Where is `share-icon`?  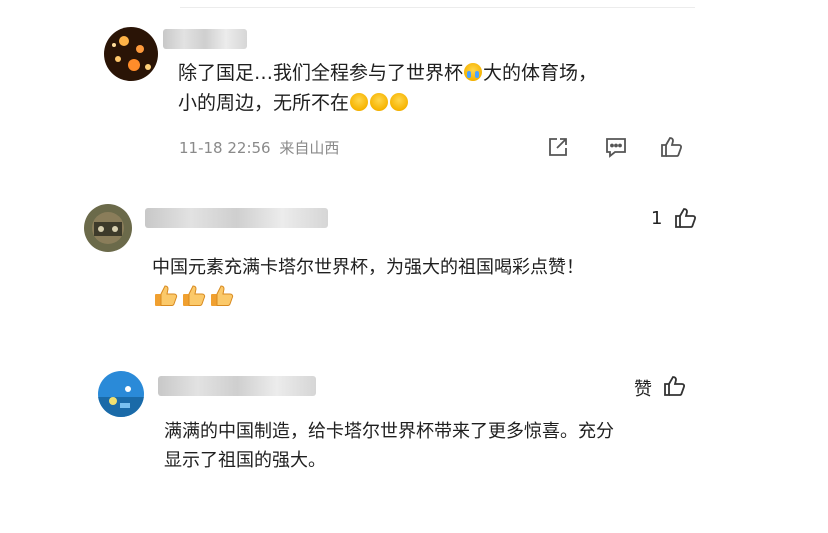 share-icon is located at coordinates (558, 147).